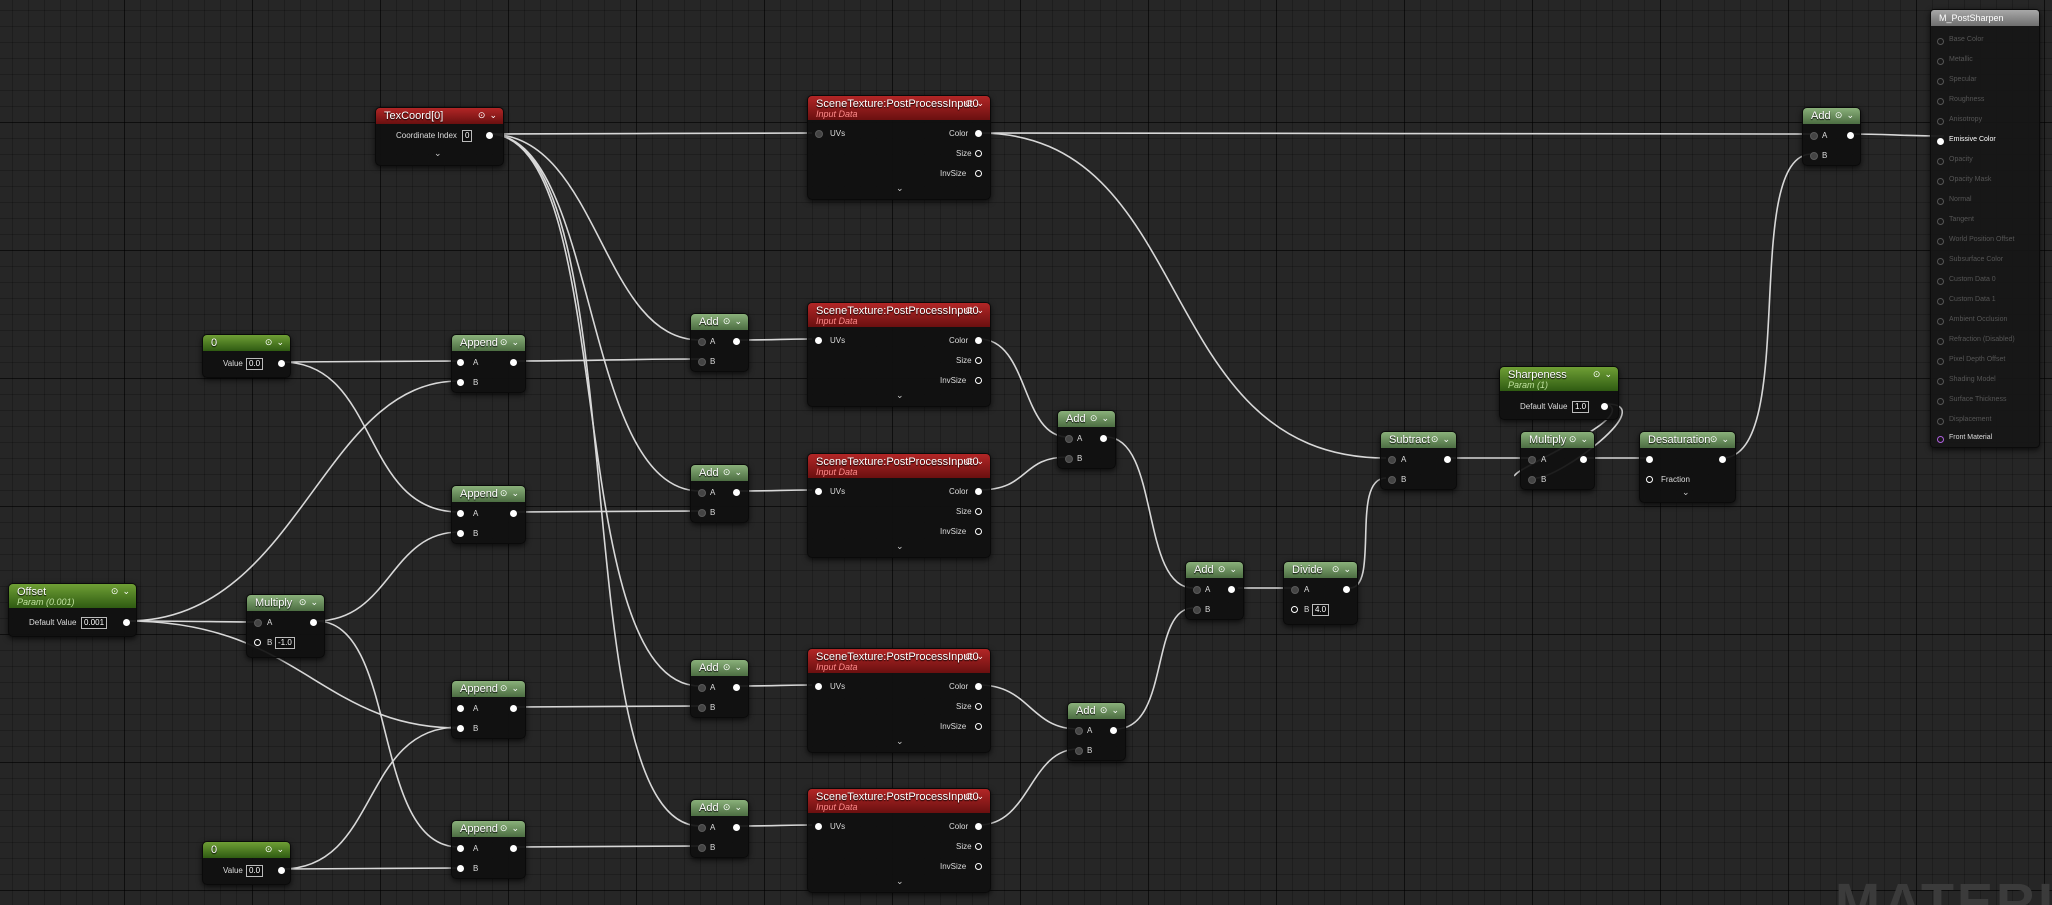  Describe the element at coordinates (1086, 439) in the screenshot. I see `add-color-node-1: Add ⊙ ⌄ A B` at that location.